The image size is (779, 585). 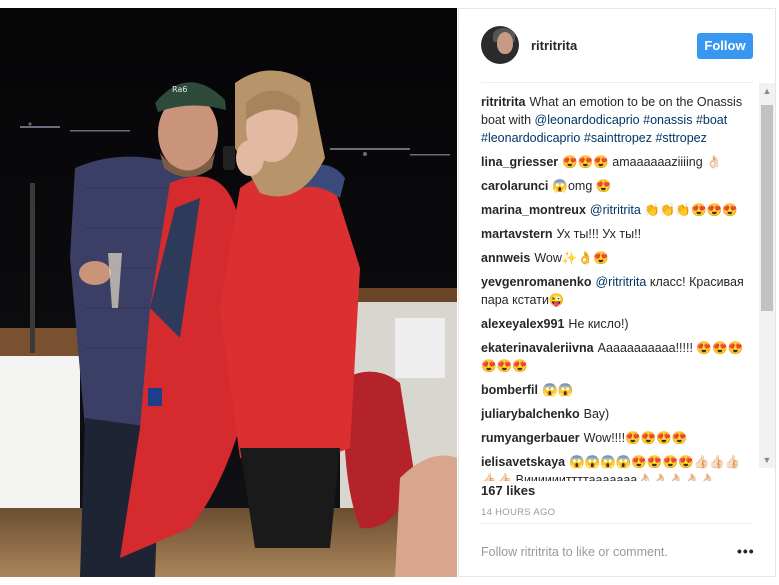 I want to click on comment-text: Ух ты!!! Ух ты!!, so click(x=599, y=234).